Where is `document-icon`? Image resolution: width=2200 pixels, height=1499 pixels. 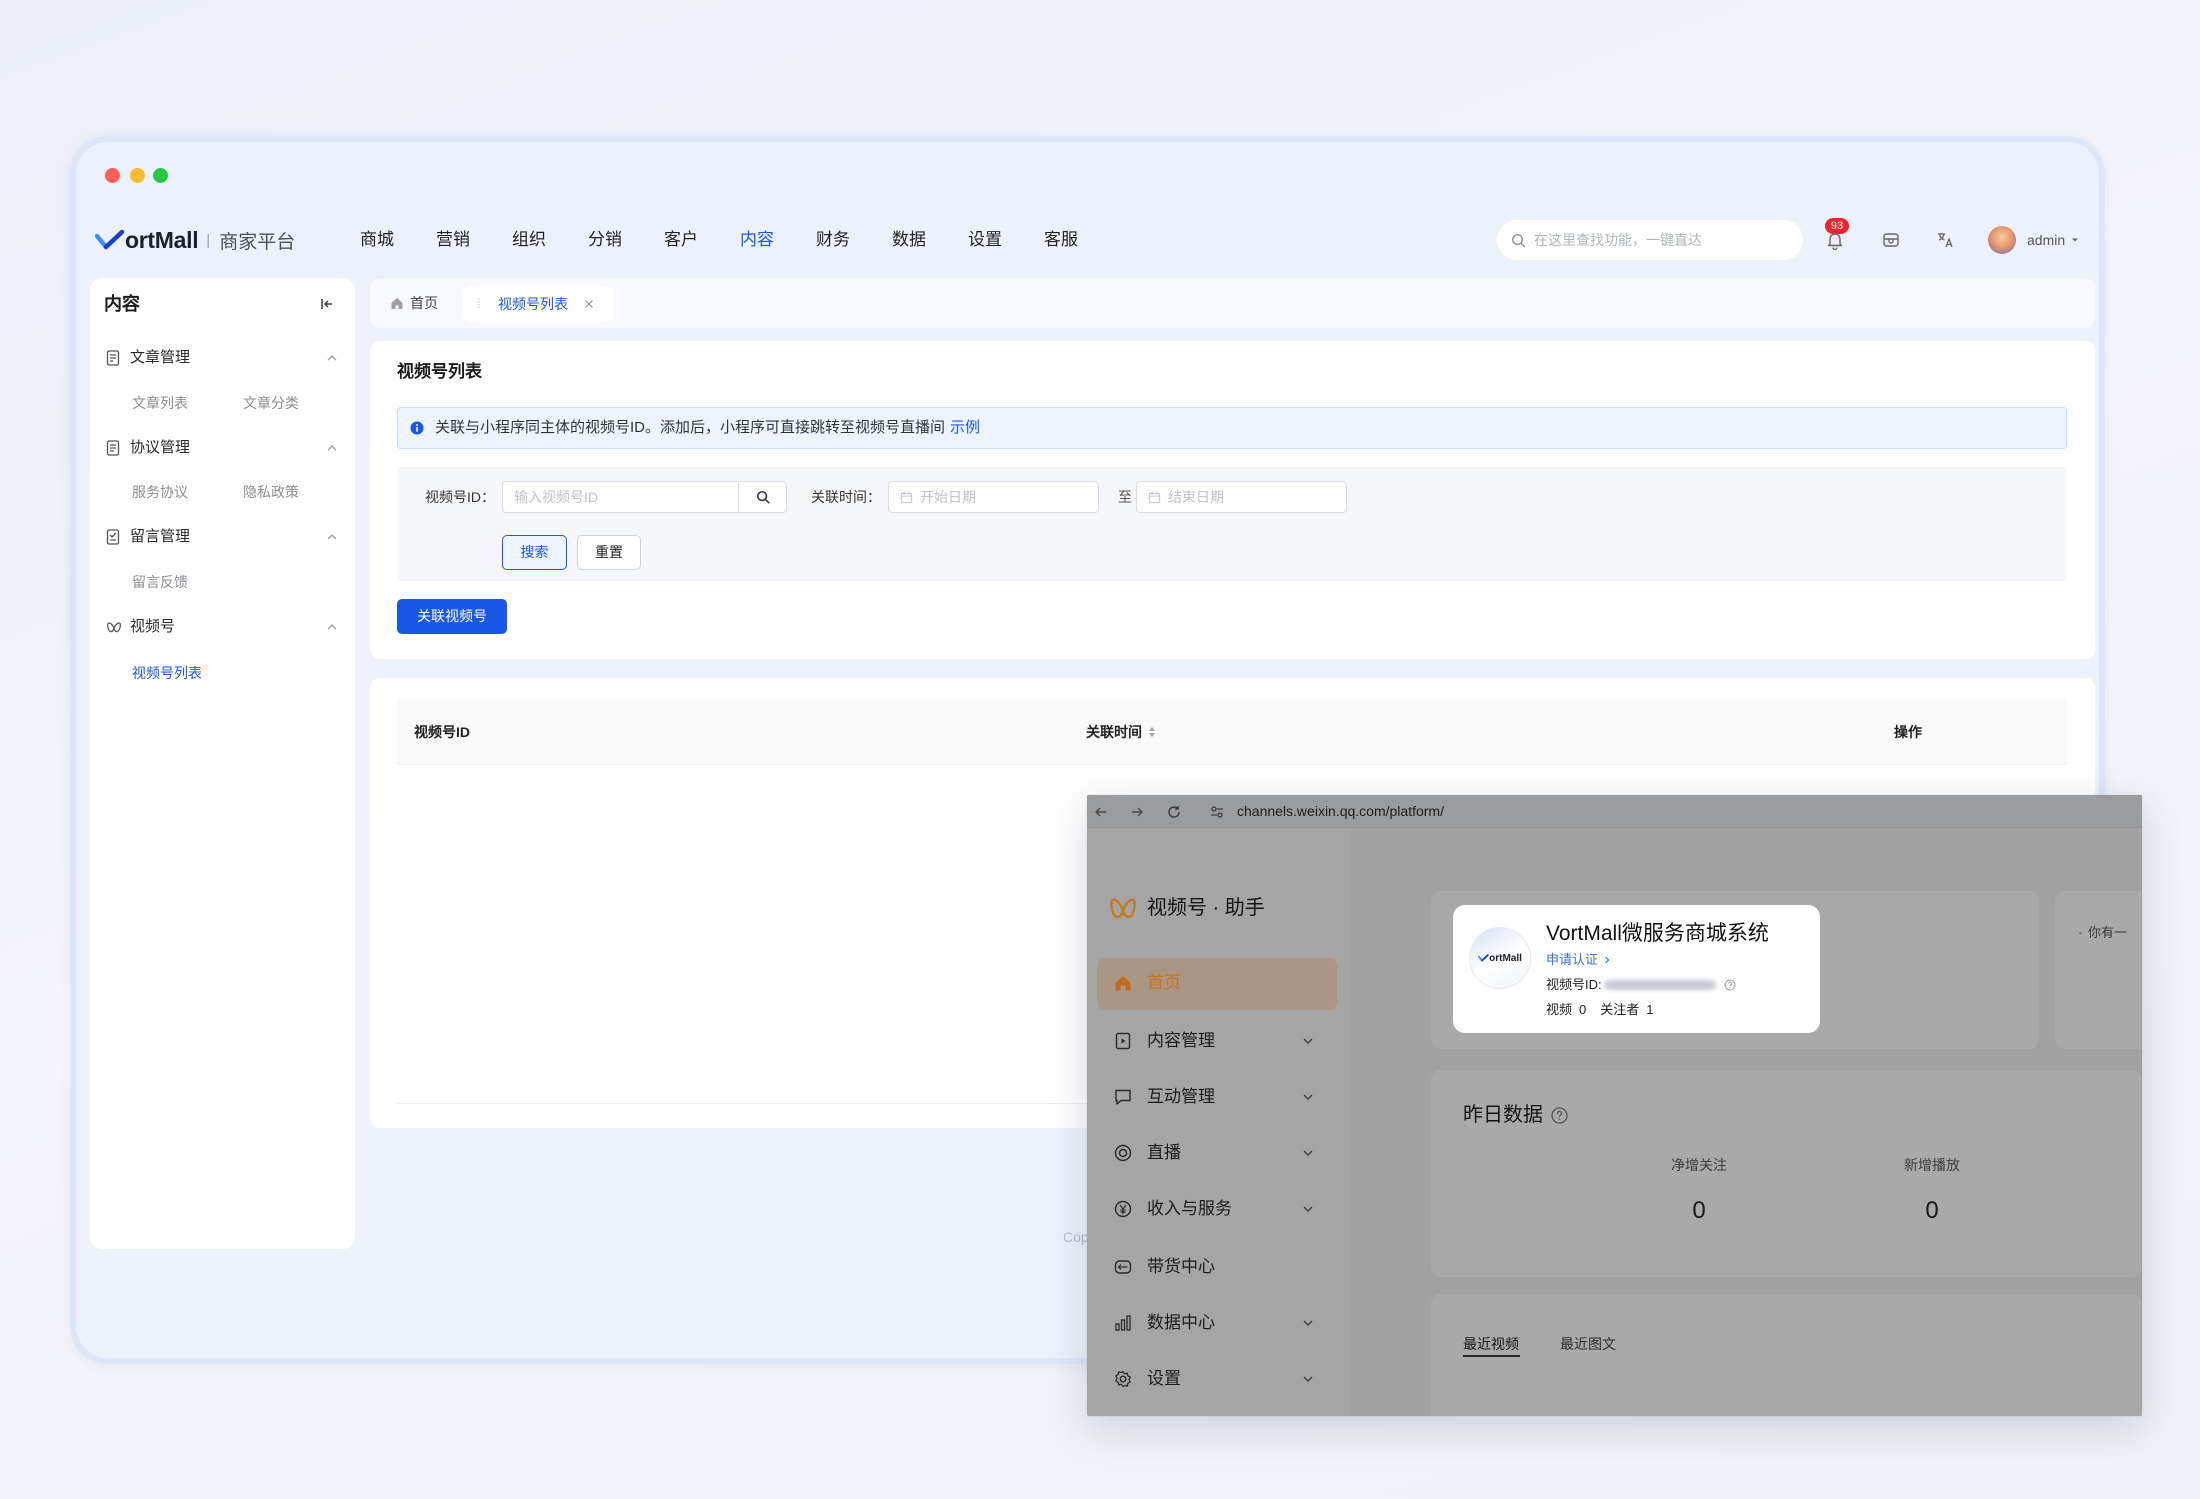 document-icon is located at coordinates (113, 358).